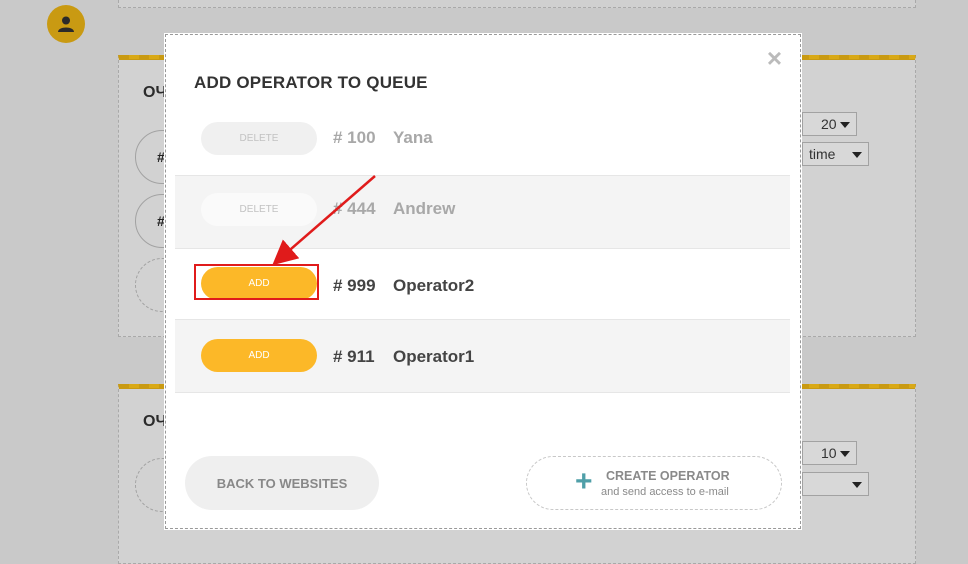 The width and height of the screenshot is (968, 564). Describe the element at coordinates (517, 4) in the screenshot. I see `background-top-strip` at that location.